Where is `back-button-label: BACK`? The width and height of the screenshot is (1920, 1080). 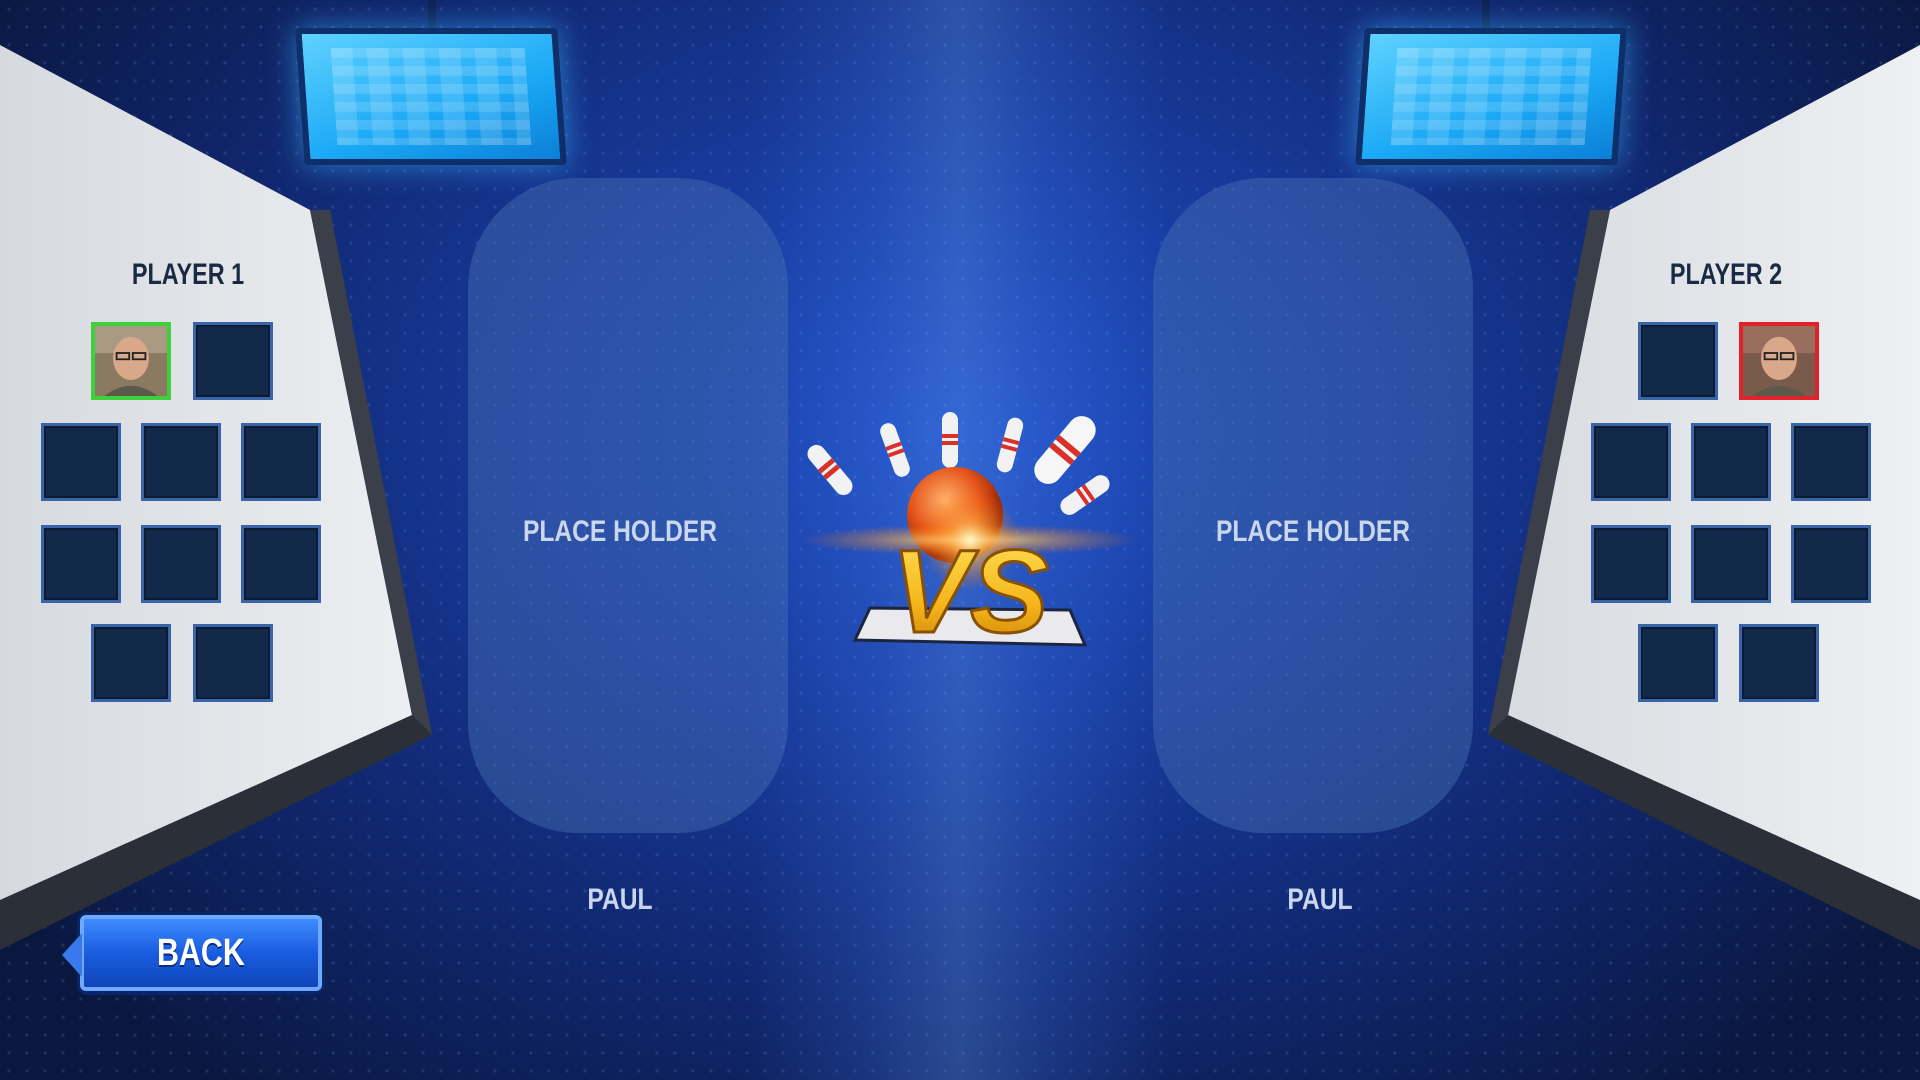 back-button-label: BACK is located at coordinates (201, 952).